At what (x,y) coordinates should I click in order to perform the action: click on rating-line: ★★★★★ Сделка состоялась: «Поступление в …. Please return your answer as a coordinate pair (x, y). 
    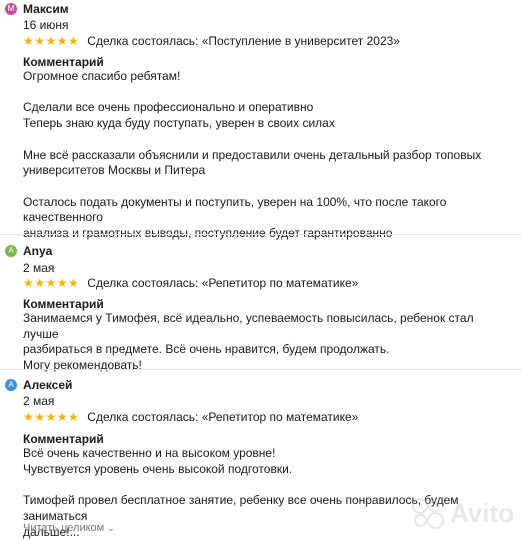
    Looking at the image, I should click on (211, 41).